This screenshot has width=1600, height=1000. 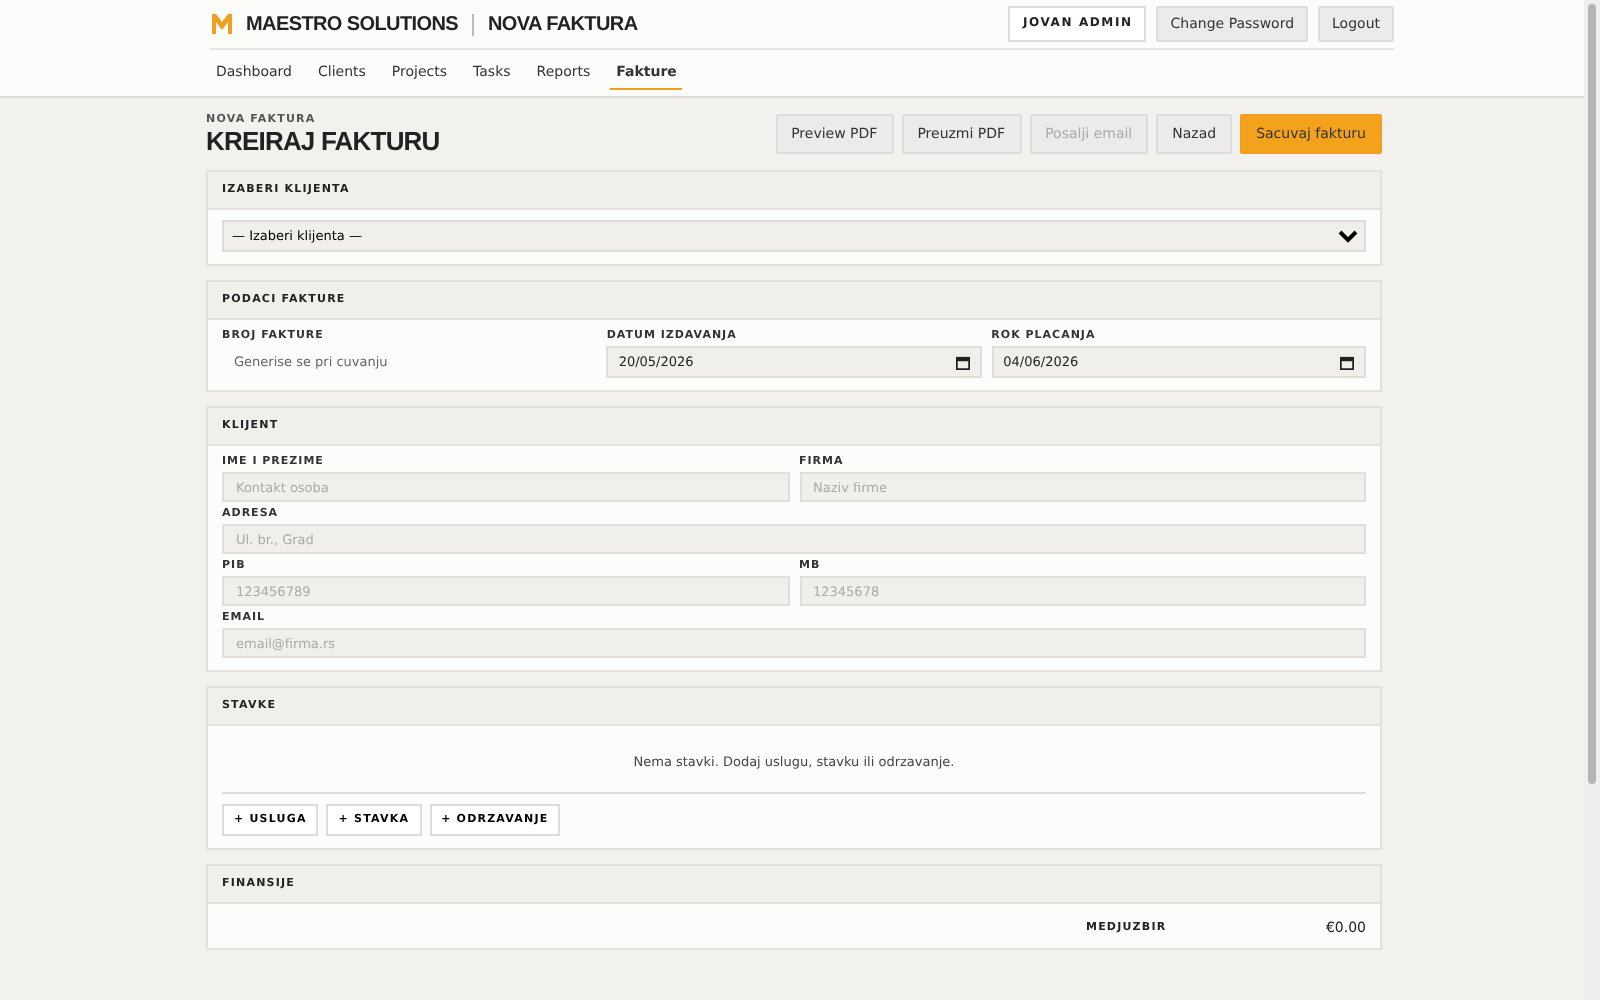 What do you see at coordinates (563, 24) in the screenshot?
I see `page-name: NOVA FAKTURA` at bounding box center [563, 24].